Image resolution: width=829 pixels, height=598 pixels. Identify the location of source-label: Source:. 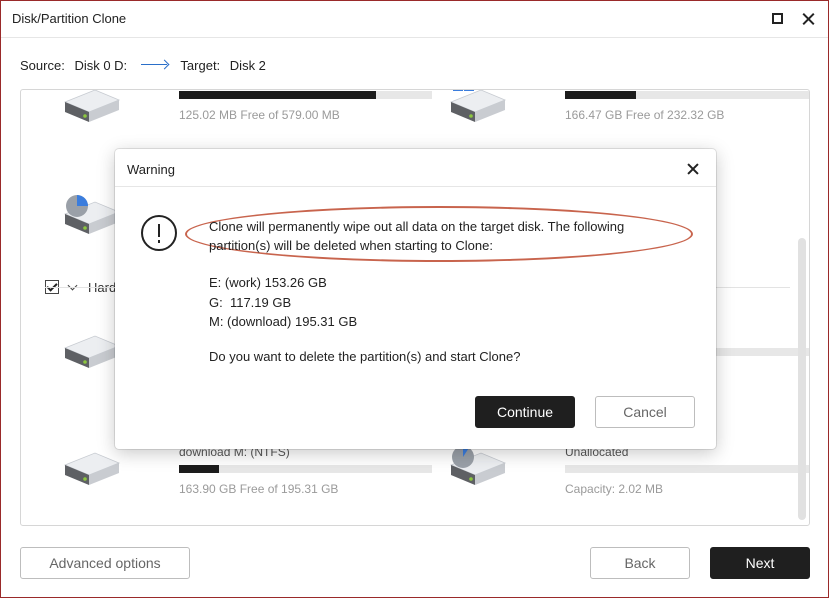
(42, 66).